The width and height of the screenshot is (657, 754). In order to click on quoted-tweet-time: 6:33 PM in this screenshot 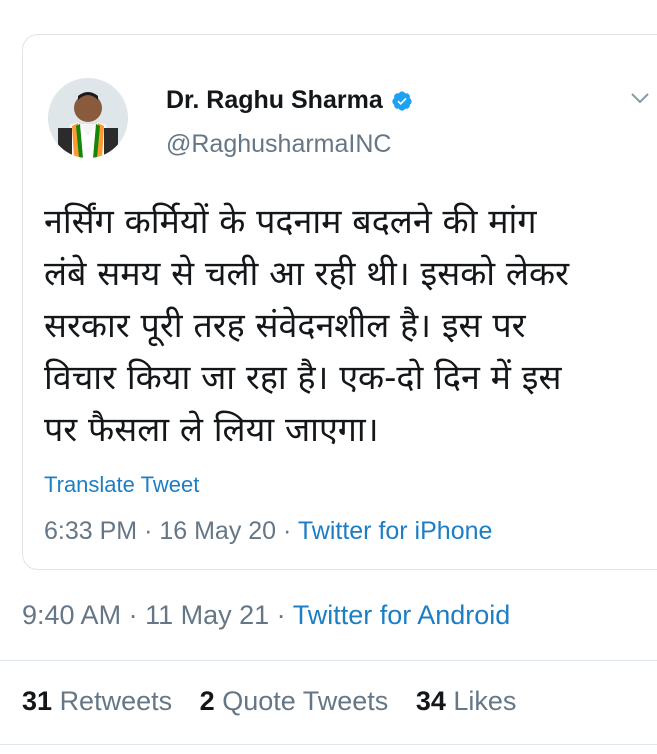, I will do `click(90, 531)`.